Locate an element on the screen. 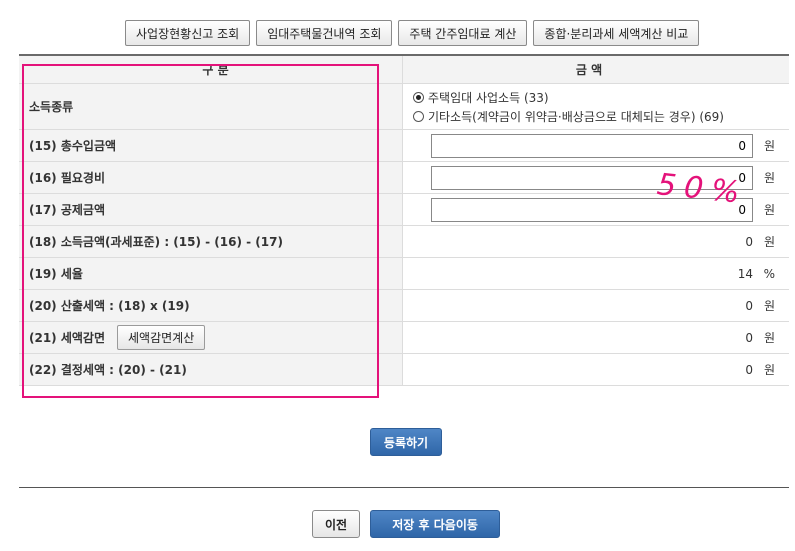 The image size is (795, 551). table-row-computed-tax: (20) 산출세액 : (18) x (19) 0 원 is located at coordinates (404, 306).